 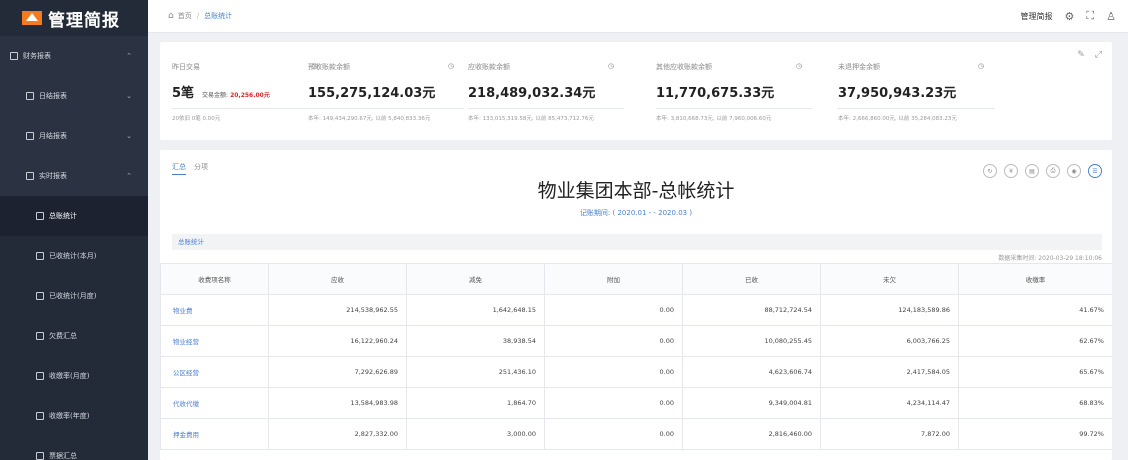 I want to click on sidebar-item-label: 收缴率(年度), so click(x=69, y=416).